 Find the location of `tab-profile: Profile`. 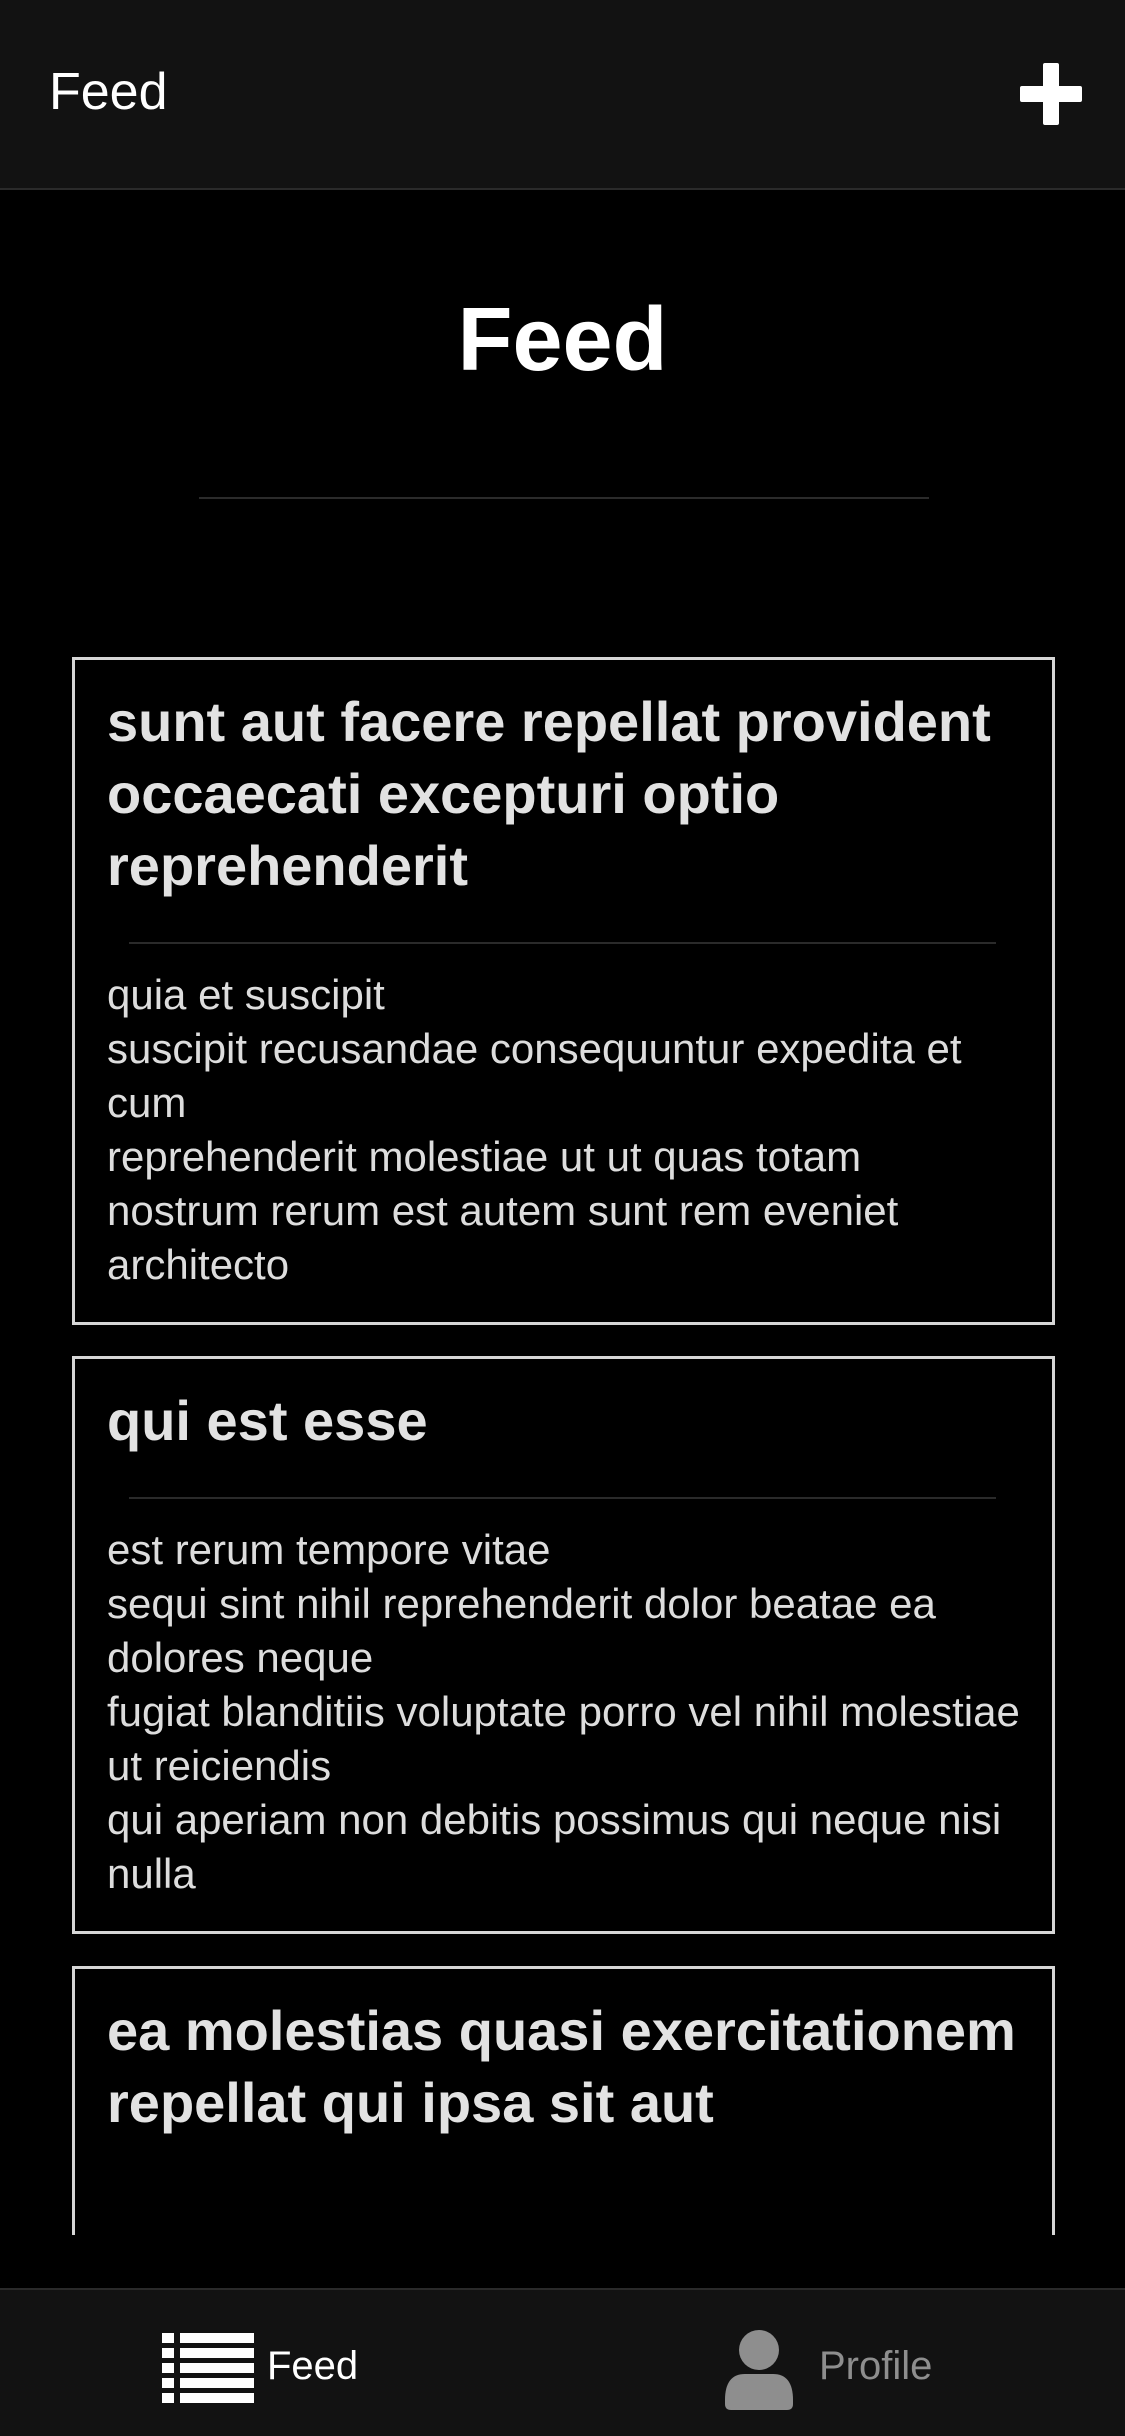

tab-profile: Profile is located at coordinates (845, 2363).